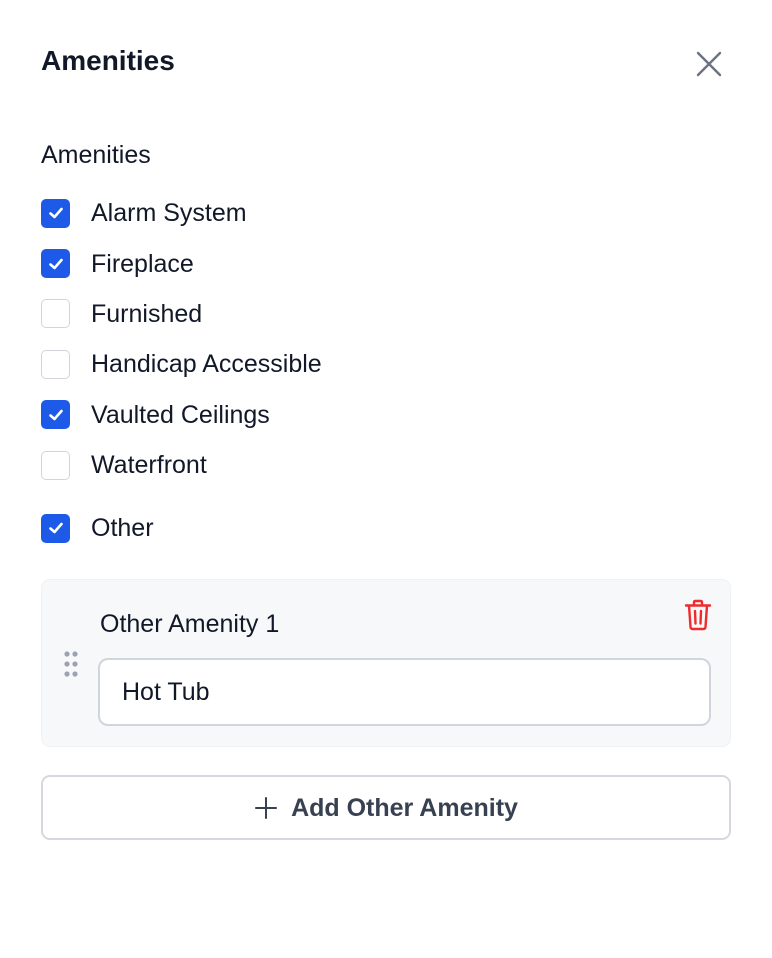 The image size is (772, 958). I want to click on trash-icon, so click(698, 615).